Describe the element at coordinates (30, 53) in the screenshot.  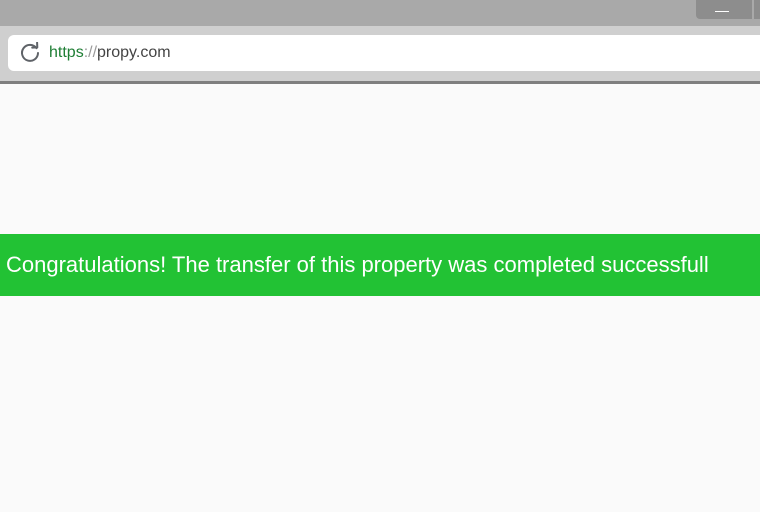
I see `reload-icon` at that location.